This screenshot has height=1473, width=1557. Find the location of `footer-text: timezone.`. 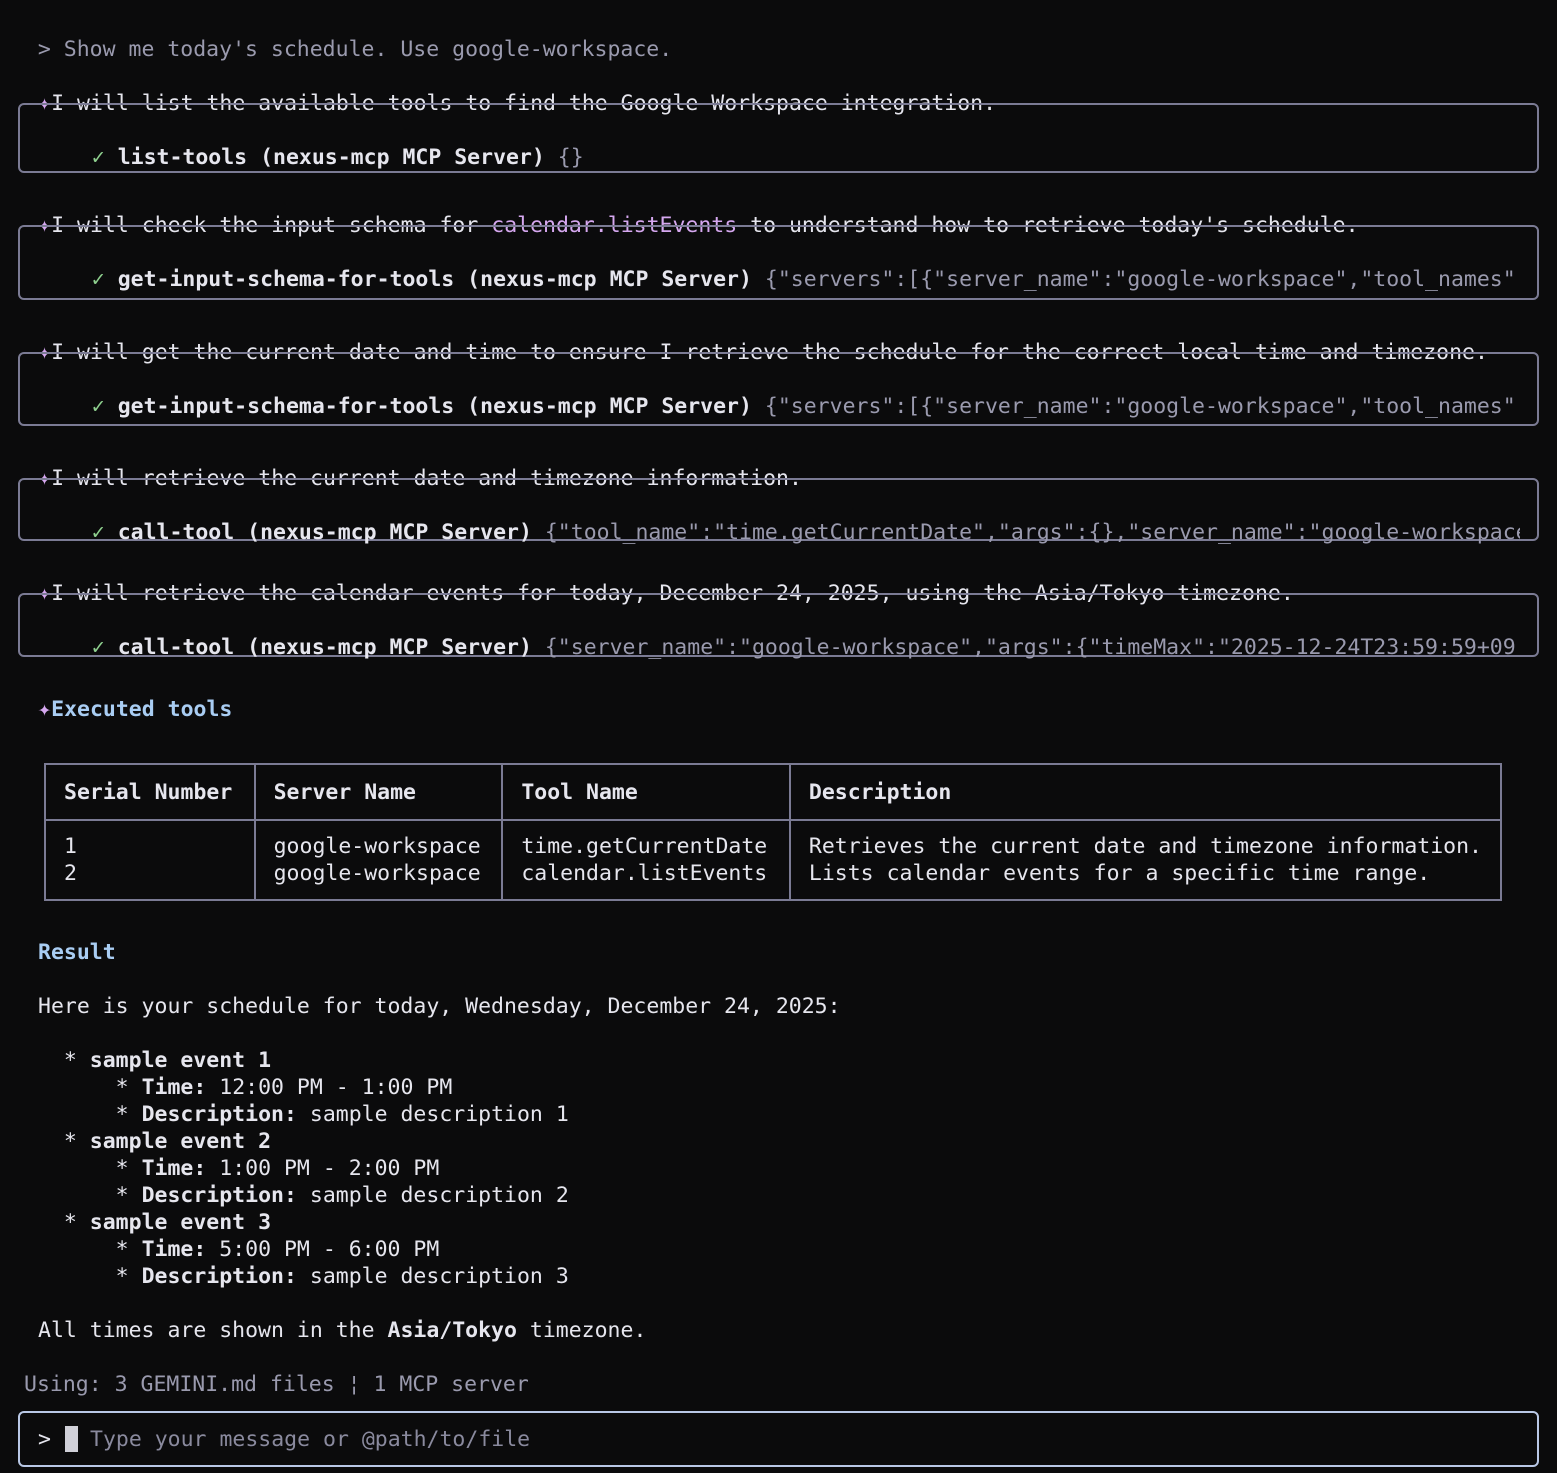

footer-text: timezone. is located at coordinates (581, 1330).